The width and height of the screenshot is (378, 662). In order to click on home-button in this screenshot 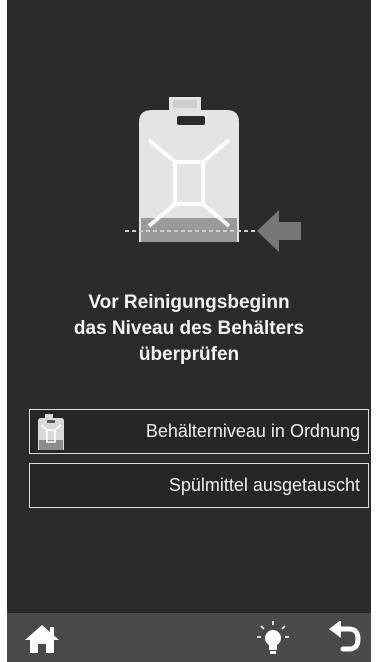, I will do `click(42, 639)`.